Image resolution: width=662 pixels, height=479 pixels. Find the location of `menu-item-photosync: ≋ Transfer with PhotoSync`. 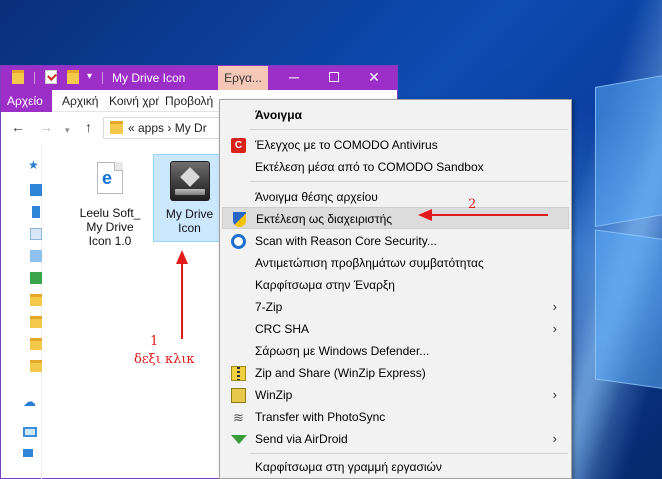

menu-item-photosync: ≋ Transfer with PhotoSync is located at coordinates (395, 417).